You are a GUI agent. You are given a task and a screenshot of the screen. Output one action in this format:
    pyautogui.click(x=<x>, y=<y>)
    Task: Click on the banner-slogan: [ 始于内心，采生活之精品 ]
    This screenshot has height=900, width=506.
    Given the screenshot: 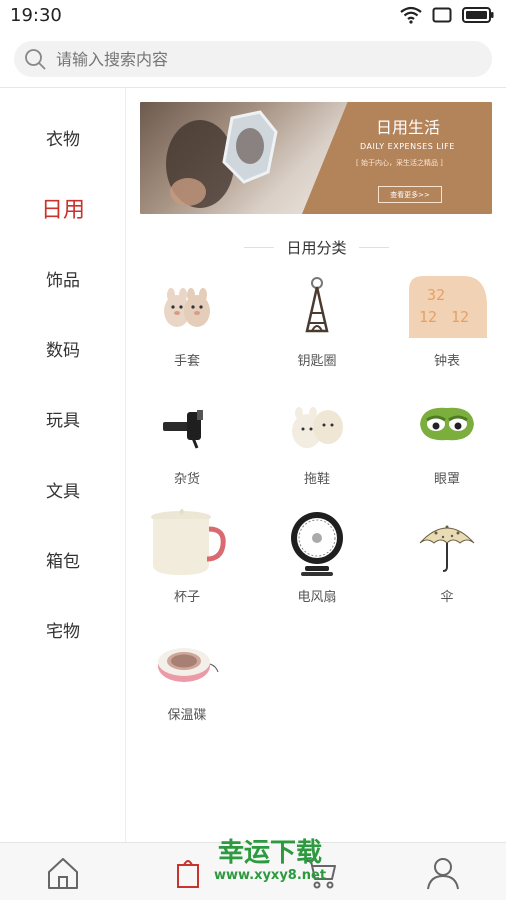 What is the action you would take?
    pyautogui.click(x=399, y=163)
    